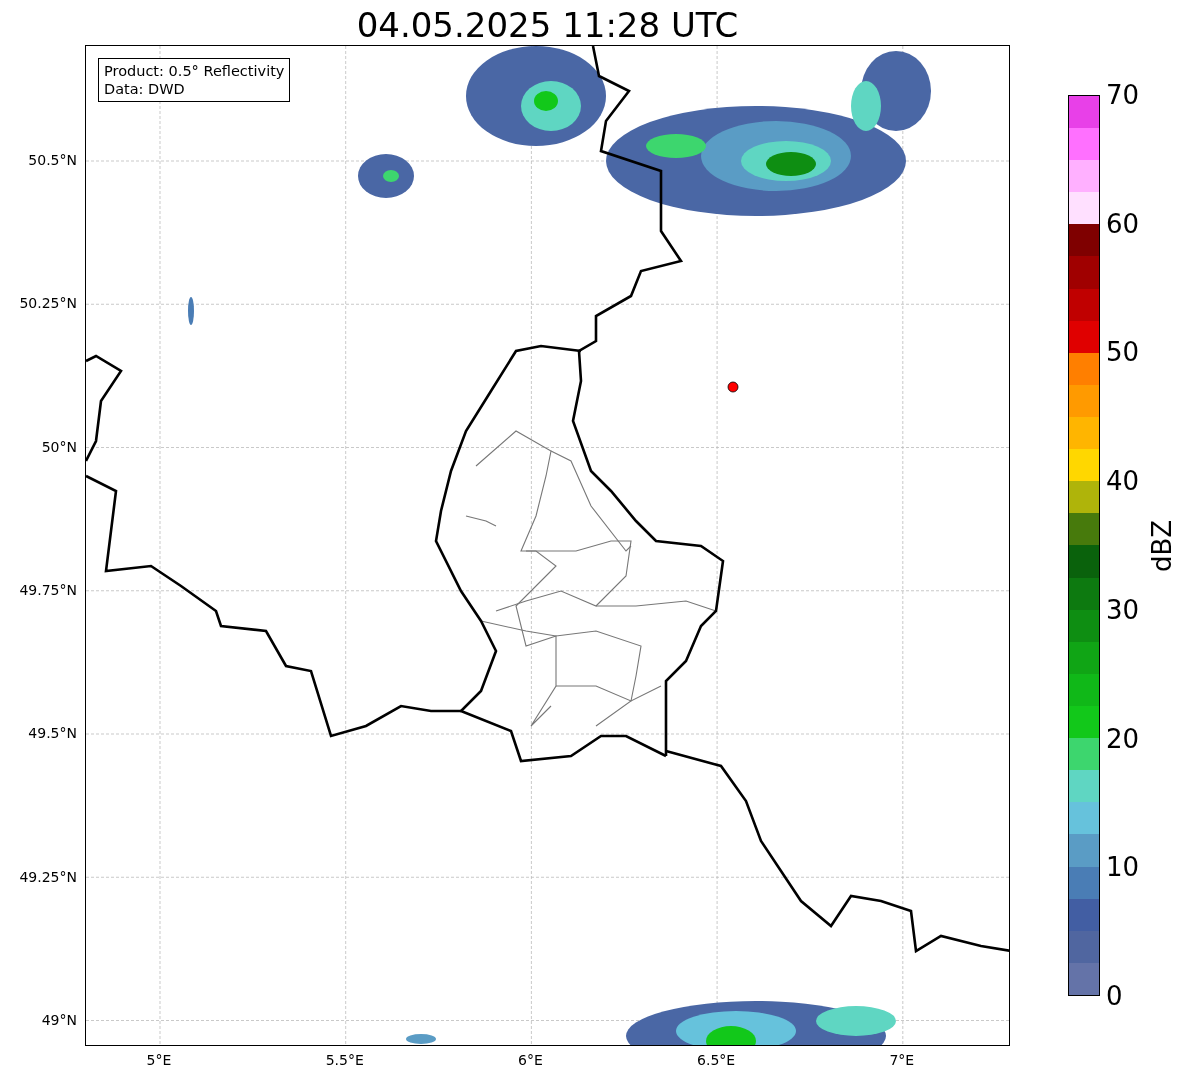 Image resolution: width=1202 pixels, height=1081 pixels. I want to click on tick-label: 20, so click(1123, 738).